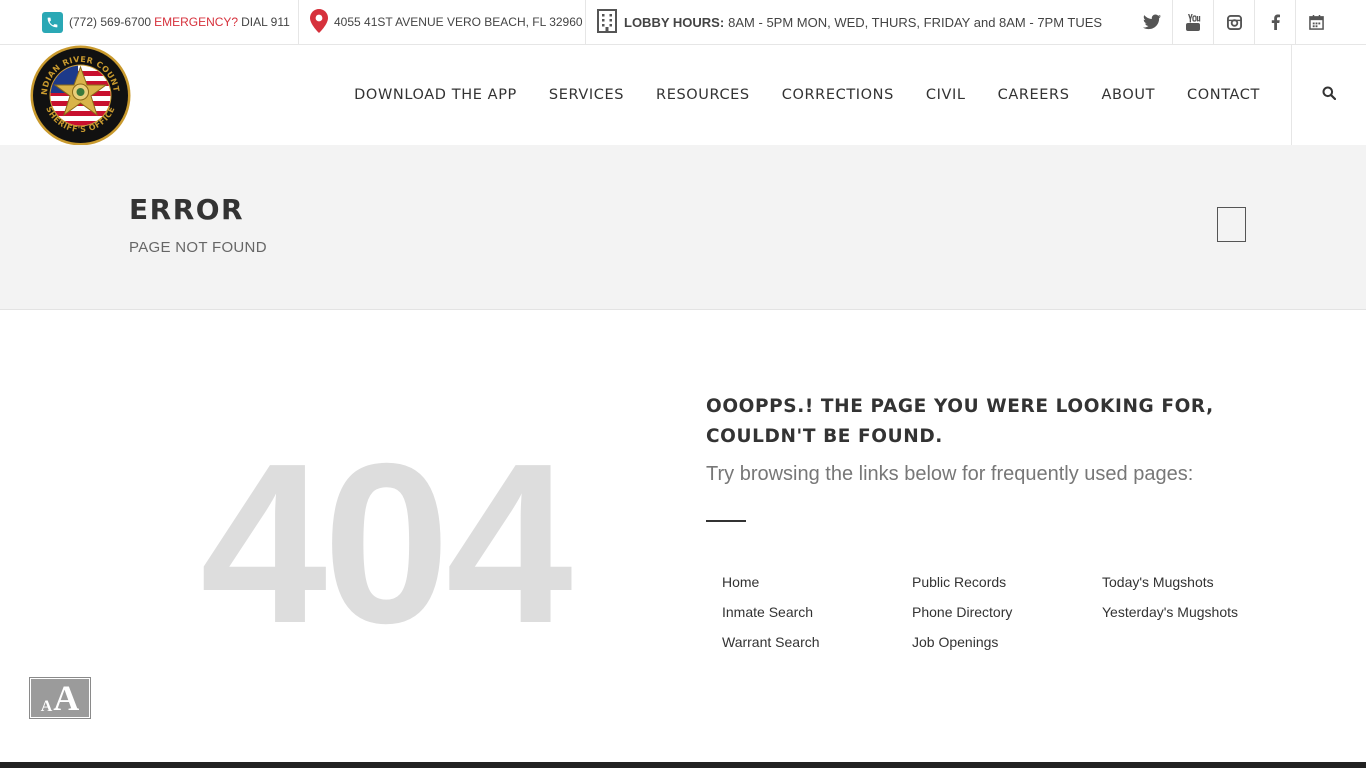 This screenshot has width=1366, height=768. Describe the element at coordinates (703, 95) in the screenshot. I see `nav-resources: RESOURCES` at that location.